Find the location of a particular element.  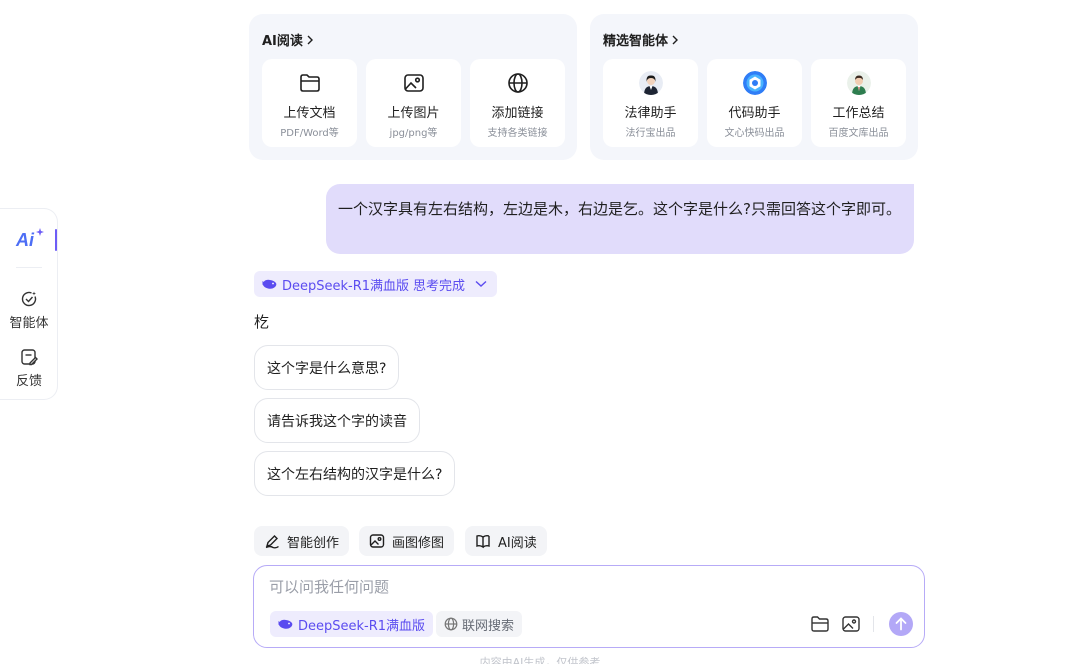

model-name: DeepSeek-R1满血版 is located at coordinates (346, 286).